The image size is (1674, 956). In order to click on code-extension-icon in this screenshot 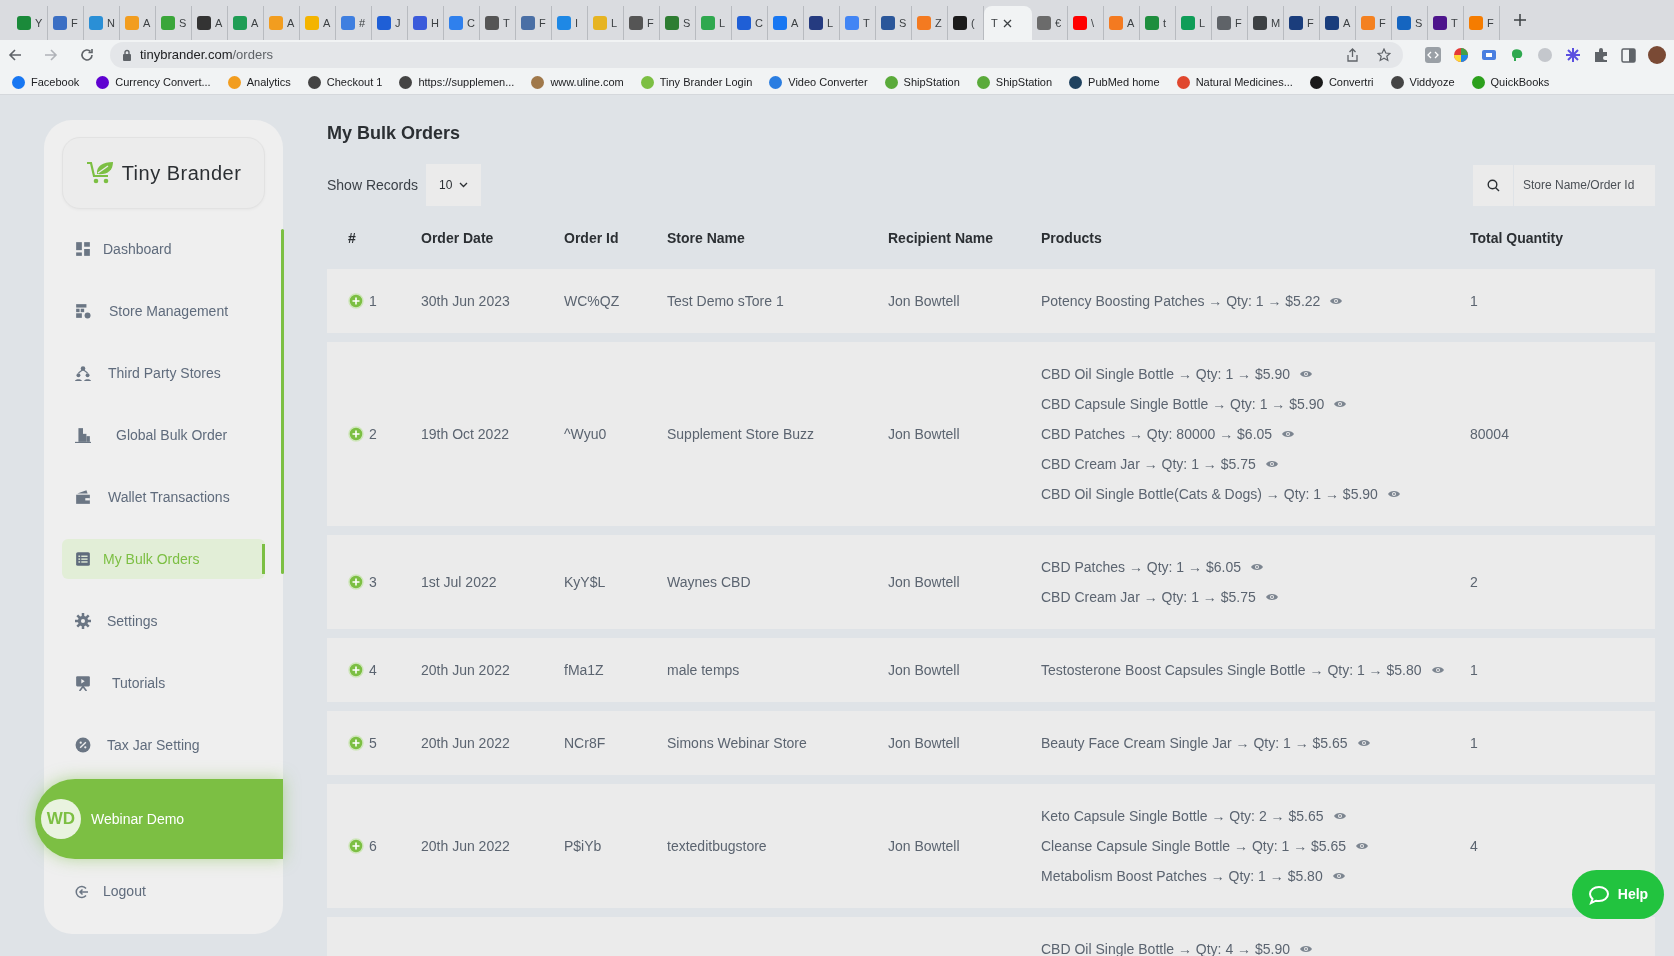, I will do `click(1433, 55)`.